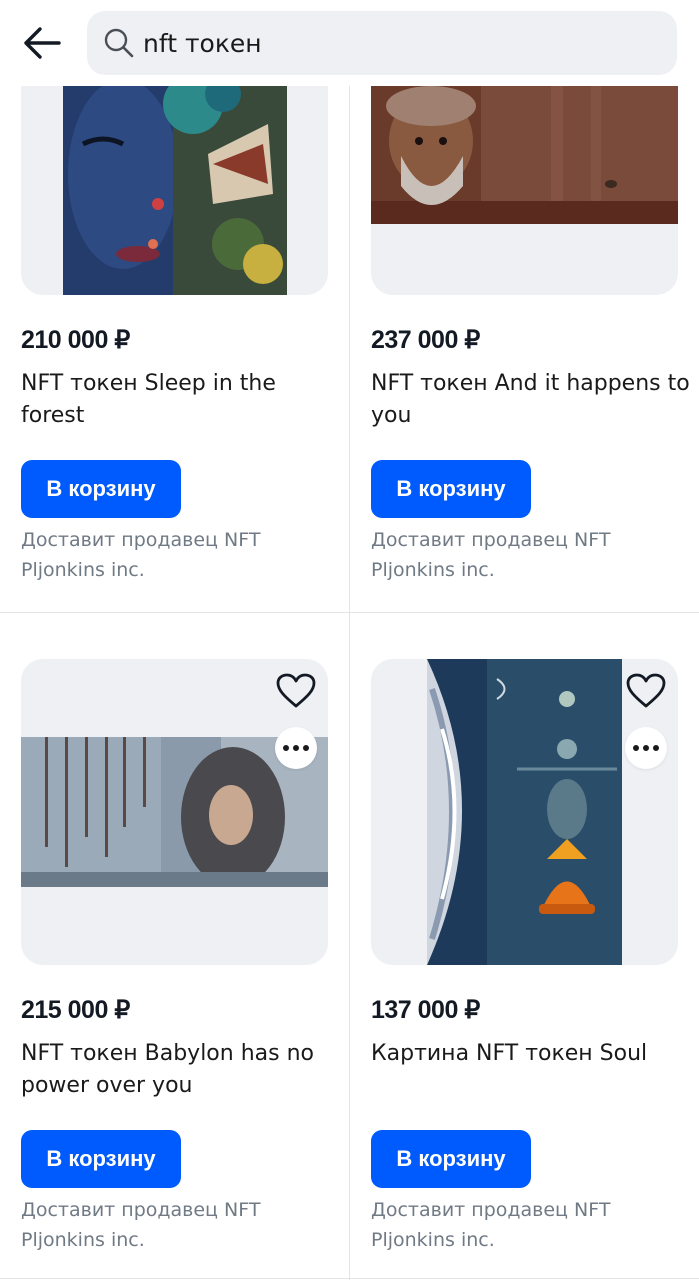 Image resolution: width=699 pixels, height=1280 pixels. I want to click on search-input, so click(393, 43).